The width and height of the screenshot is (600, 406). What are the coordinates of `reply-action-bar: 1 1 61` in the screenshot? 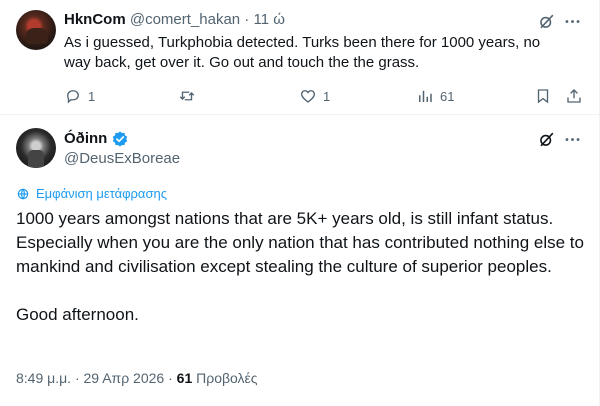 It's located at (324, 96).